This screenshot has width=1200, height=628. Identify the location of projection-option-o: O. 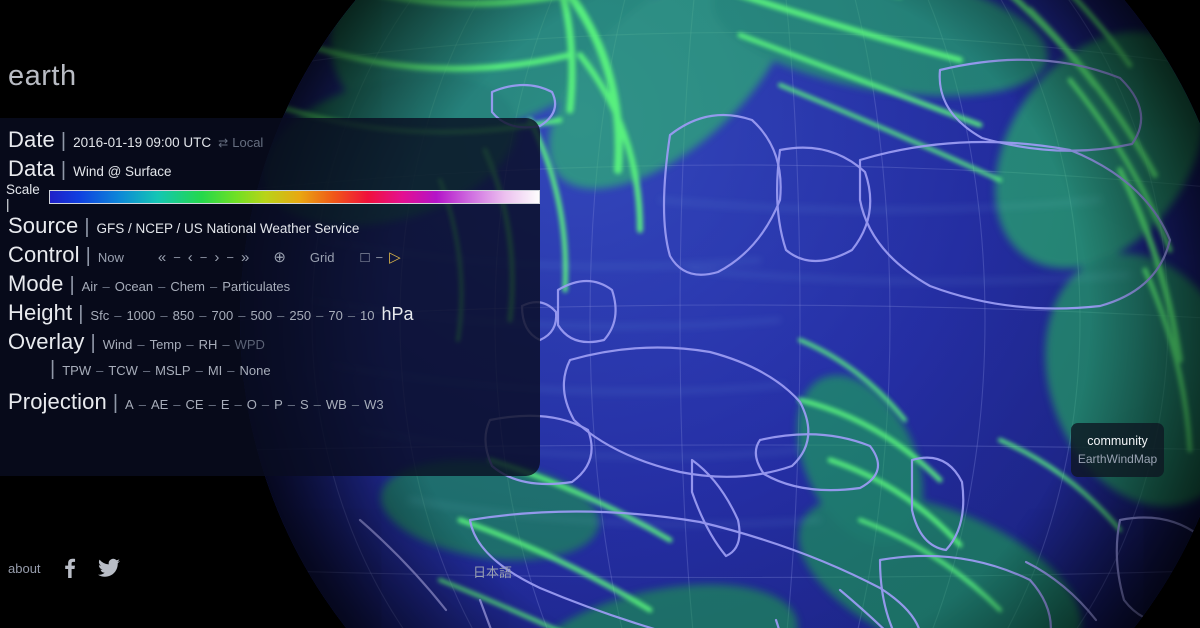
(252, 404).